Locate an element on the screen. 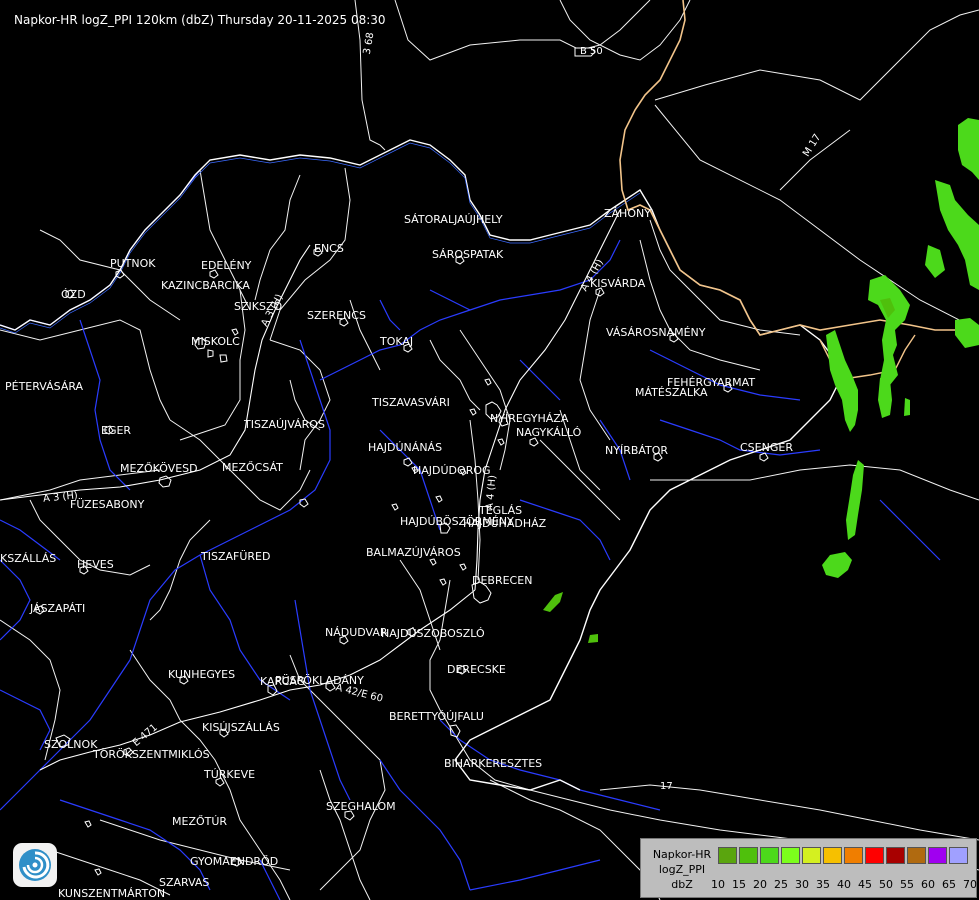 Image resolution: width=979 pixels, height=900 pixels. city-label: KSZÁLLÁS is located at coordinates (28, 558).